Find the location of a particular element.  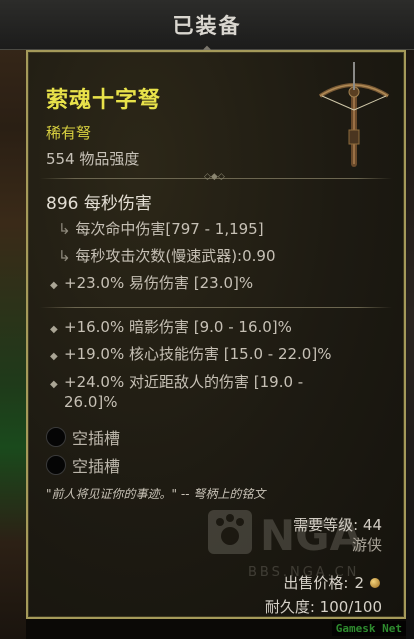

sell-price: 出售价格: 2 is located at coordinates (331, 582).